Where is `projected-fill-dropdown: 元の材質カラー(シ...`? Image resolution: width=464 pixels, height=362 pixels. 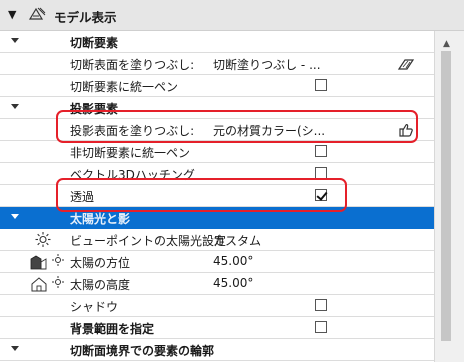 projected-fill-dropdown: 元の材質カラー(シ... is located at coordinates (269, 130).